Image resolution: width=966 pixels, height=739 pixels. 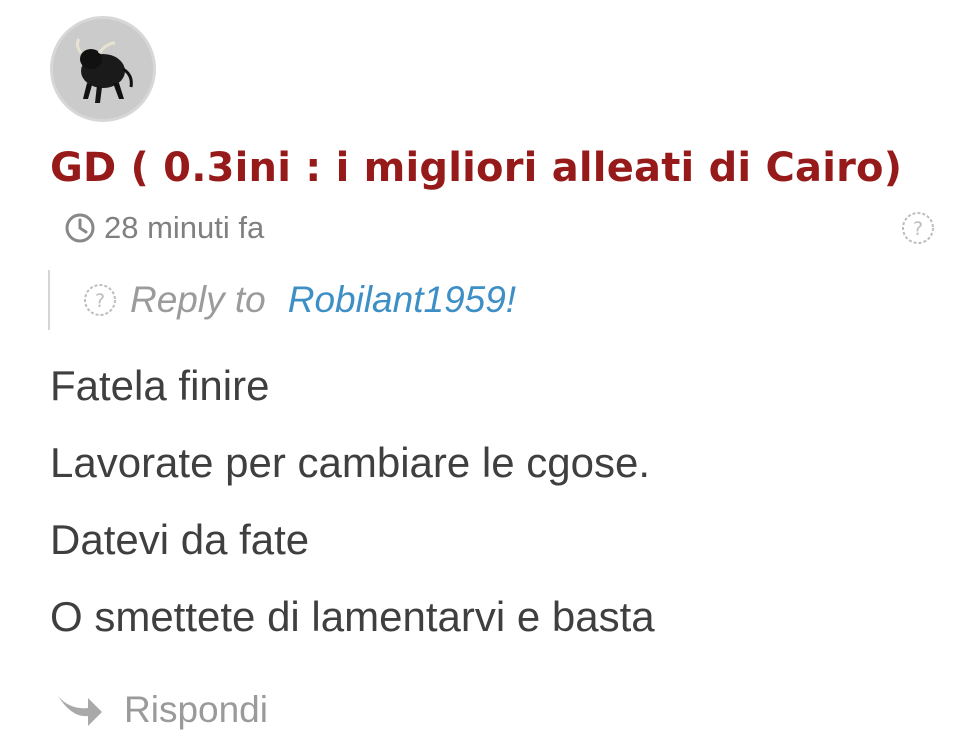 What do you see at coordinates (180, 539) in the screenshot?
I see `comment-line: Datevi da fate` at bounding box center [180, 539].